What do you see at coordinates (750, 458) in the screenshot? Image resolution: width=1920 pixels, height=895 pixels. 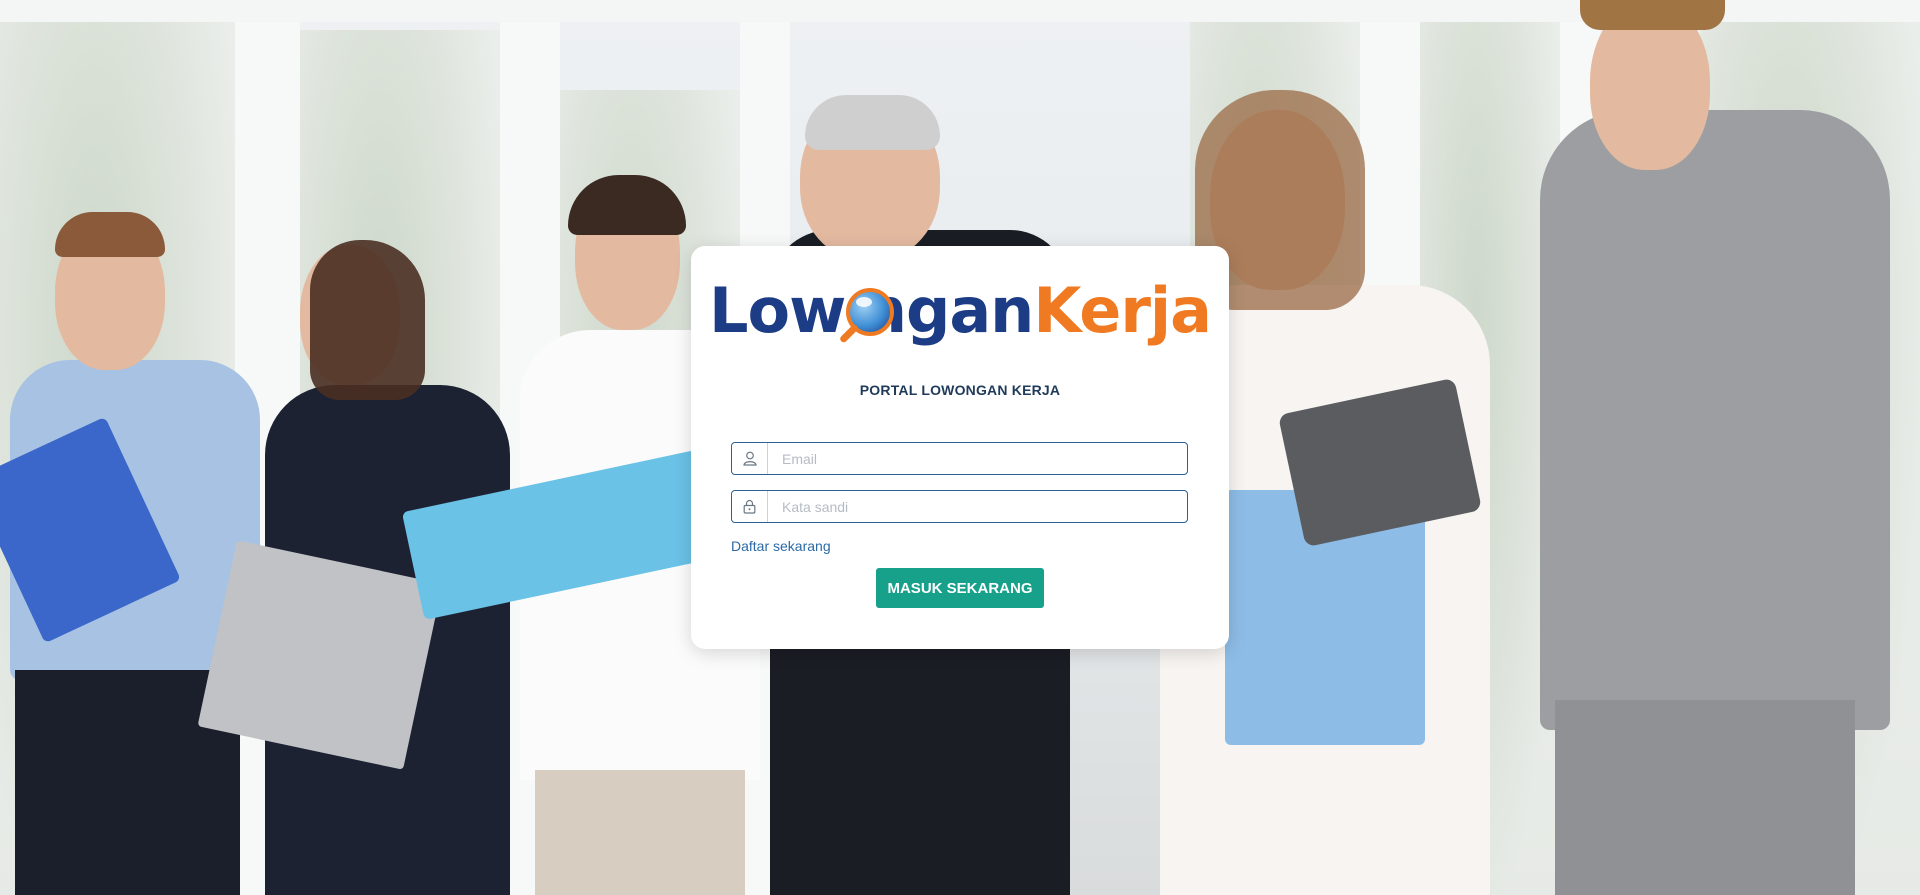 I see `user-icon` at bounding box center [750, 458].